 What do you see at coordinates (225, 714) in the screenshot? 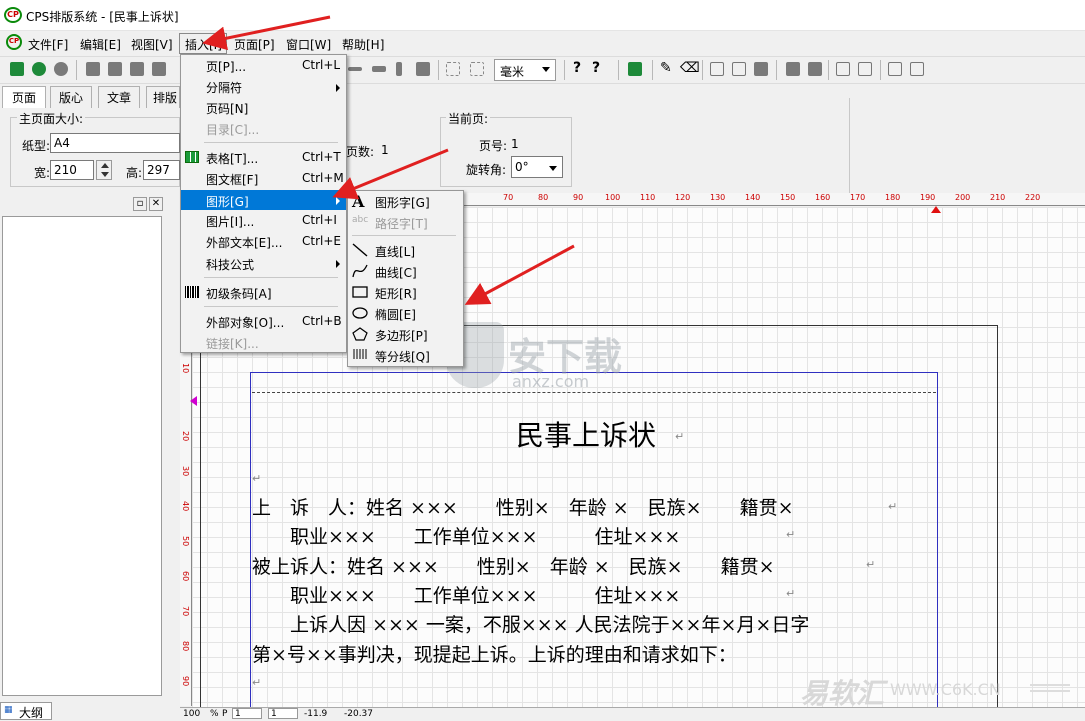
I see `page-indicator-label: P` at bounding box center [225, 714].